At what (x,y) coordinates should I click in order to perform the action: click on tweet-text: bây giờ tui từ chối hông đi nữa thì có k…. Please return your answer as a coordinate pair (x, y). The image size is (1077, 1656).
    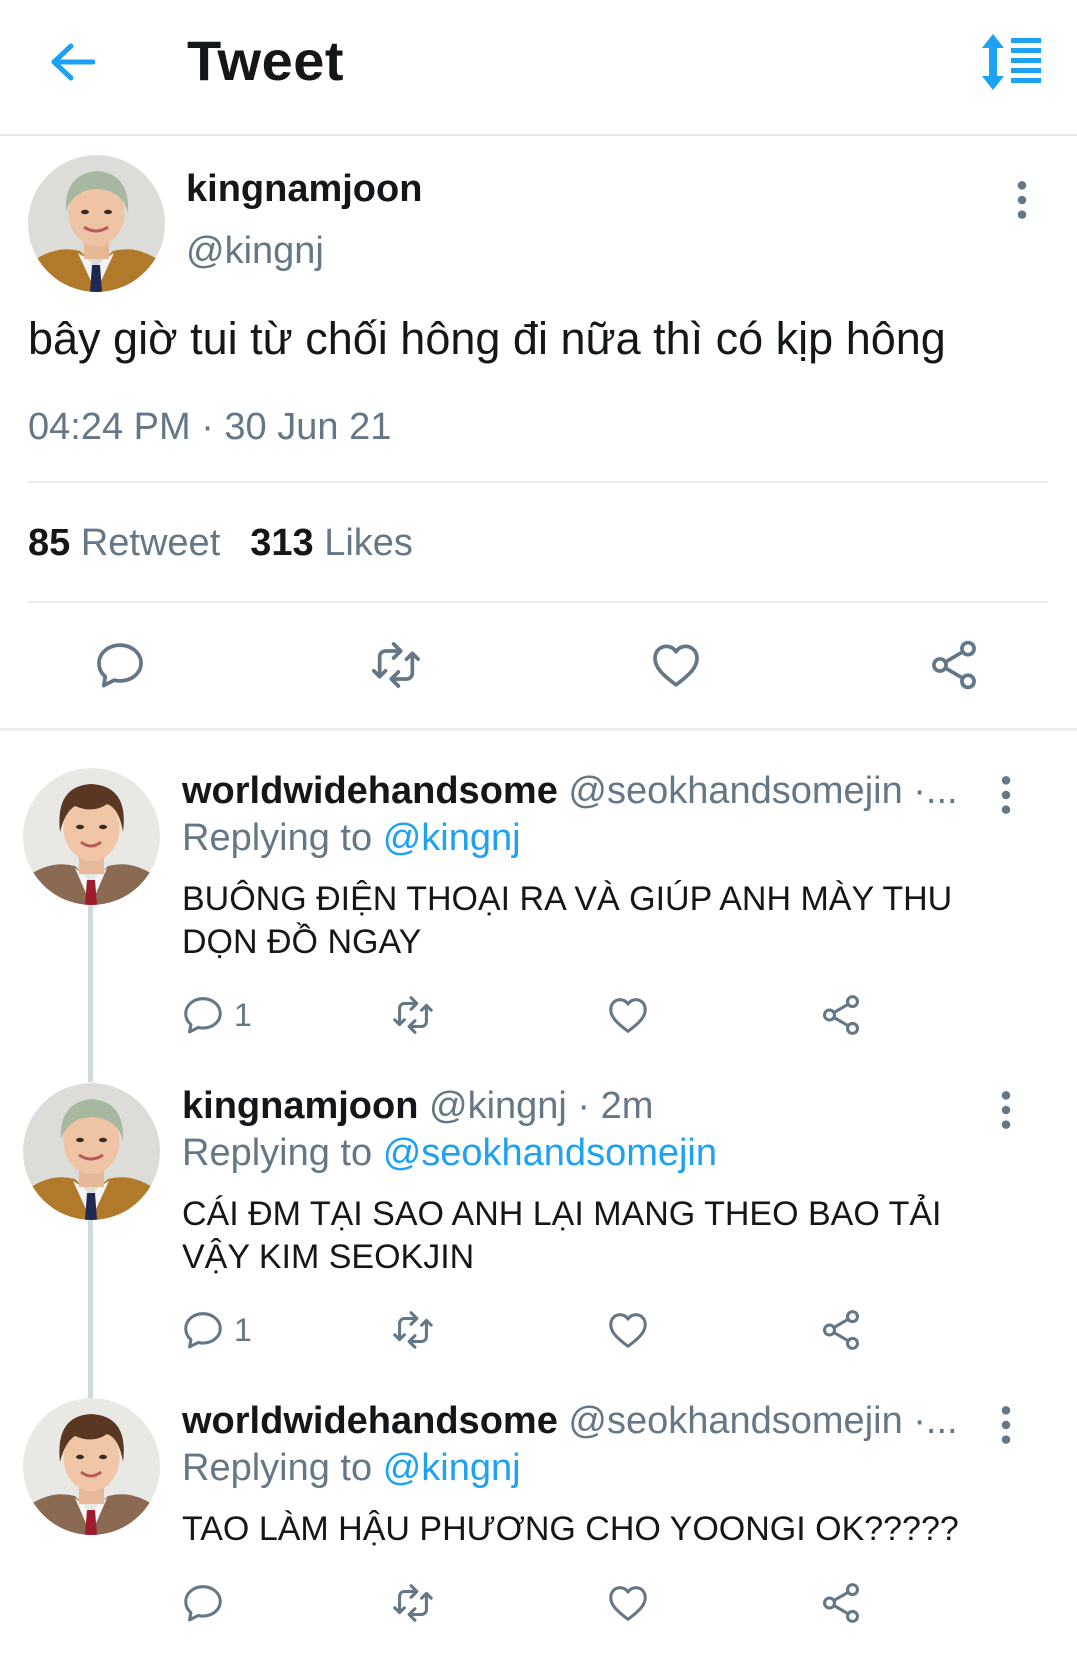
    Looking at the image, I should click on (487, 338).